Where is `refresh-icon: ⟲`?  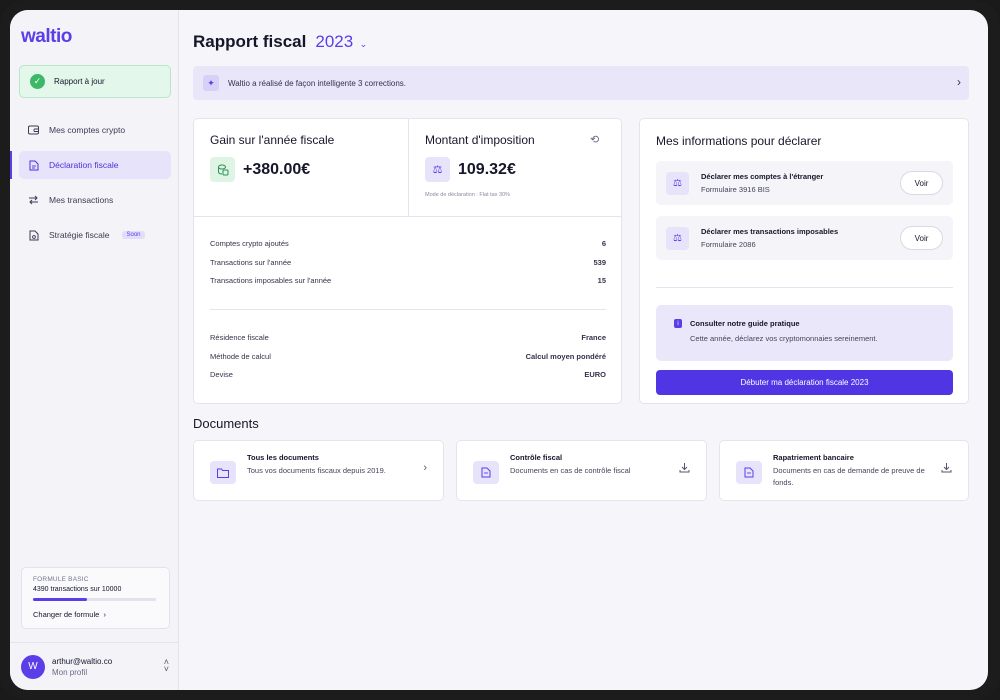
refresh-icon: ⟲ is located at coordinates (594, 139).